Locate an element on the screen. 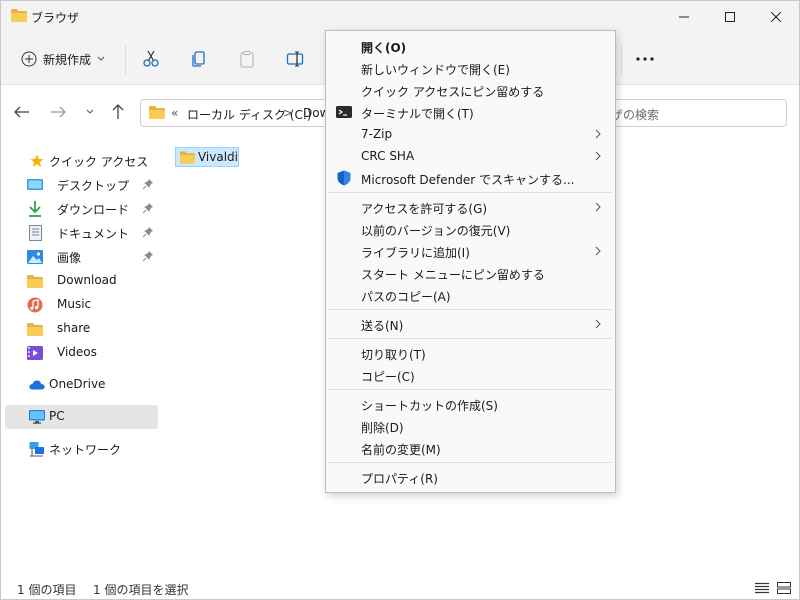  sidebar-item-label: Download is located at coordinates (87, 280).